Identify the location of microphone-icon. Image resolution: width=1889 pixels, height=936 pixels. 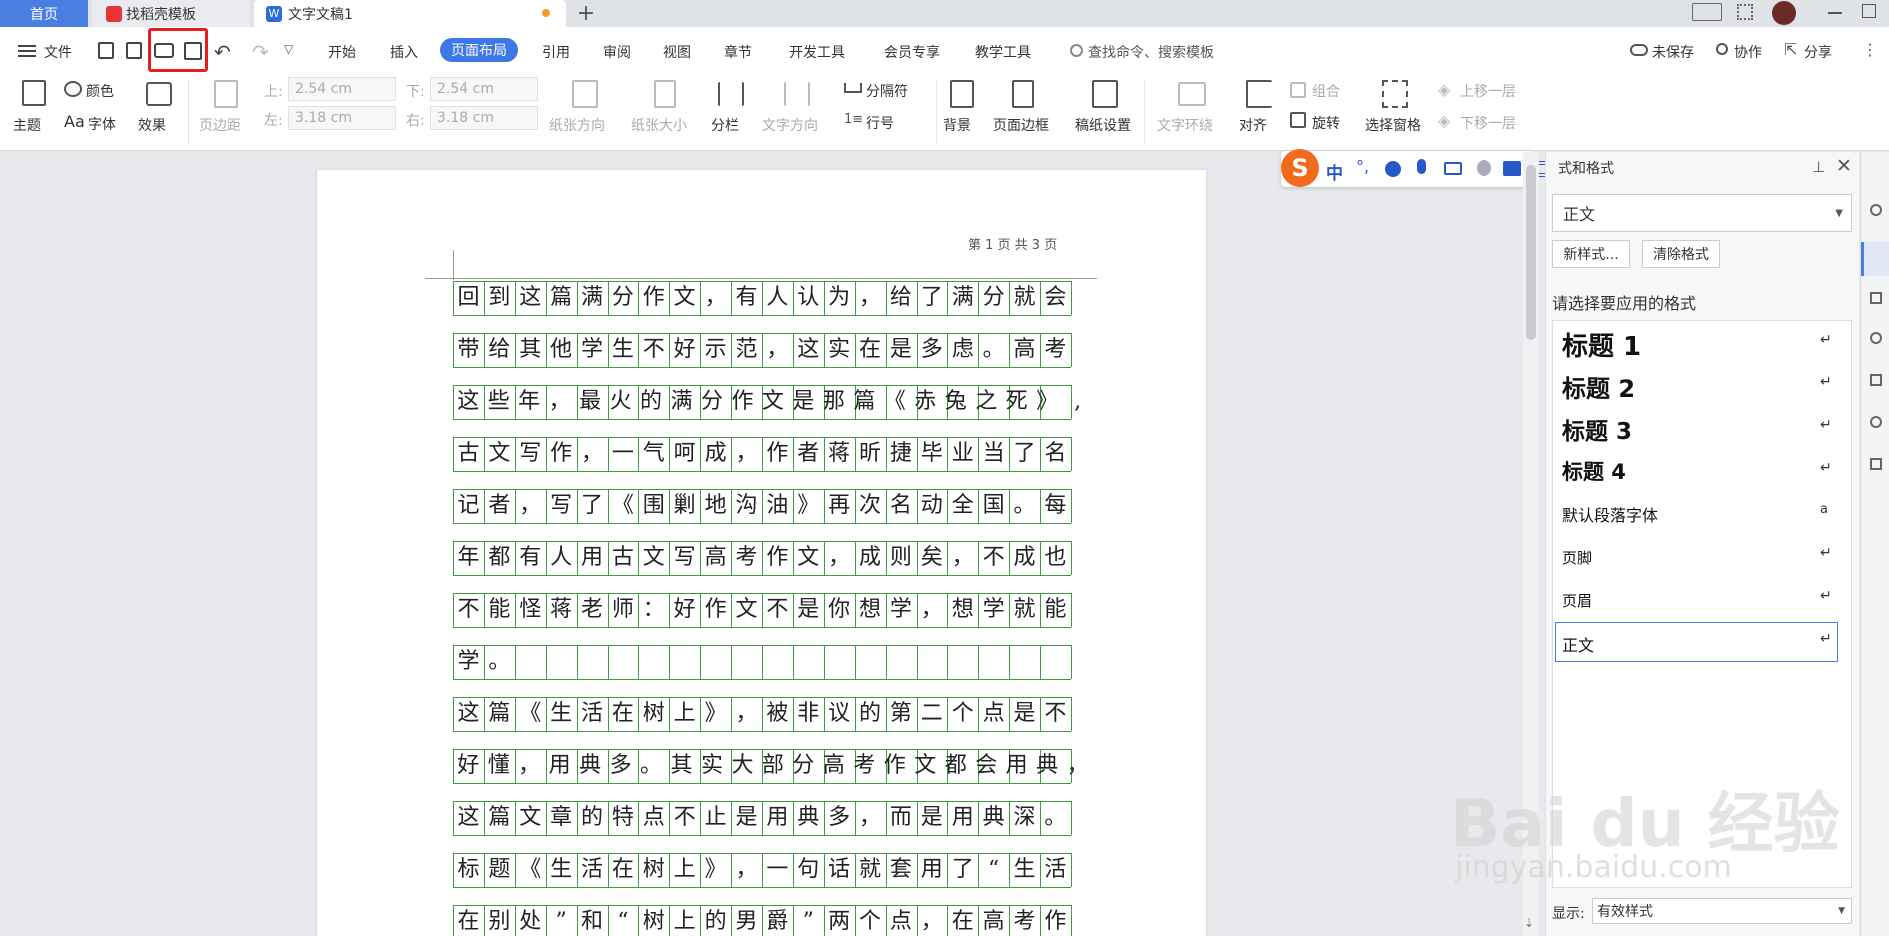
(1421, 166).